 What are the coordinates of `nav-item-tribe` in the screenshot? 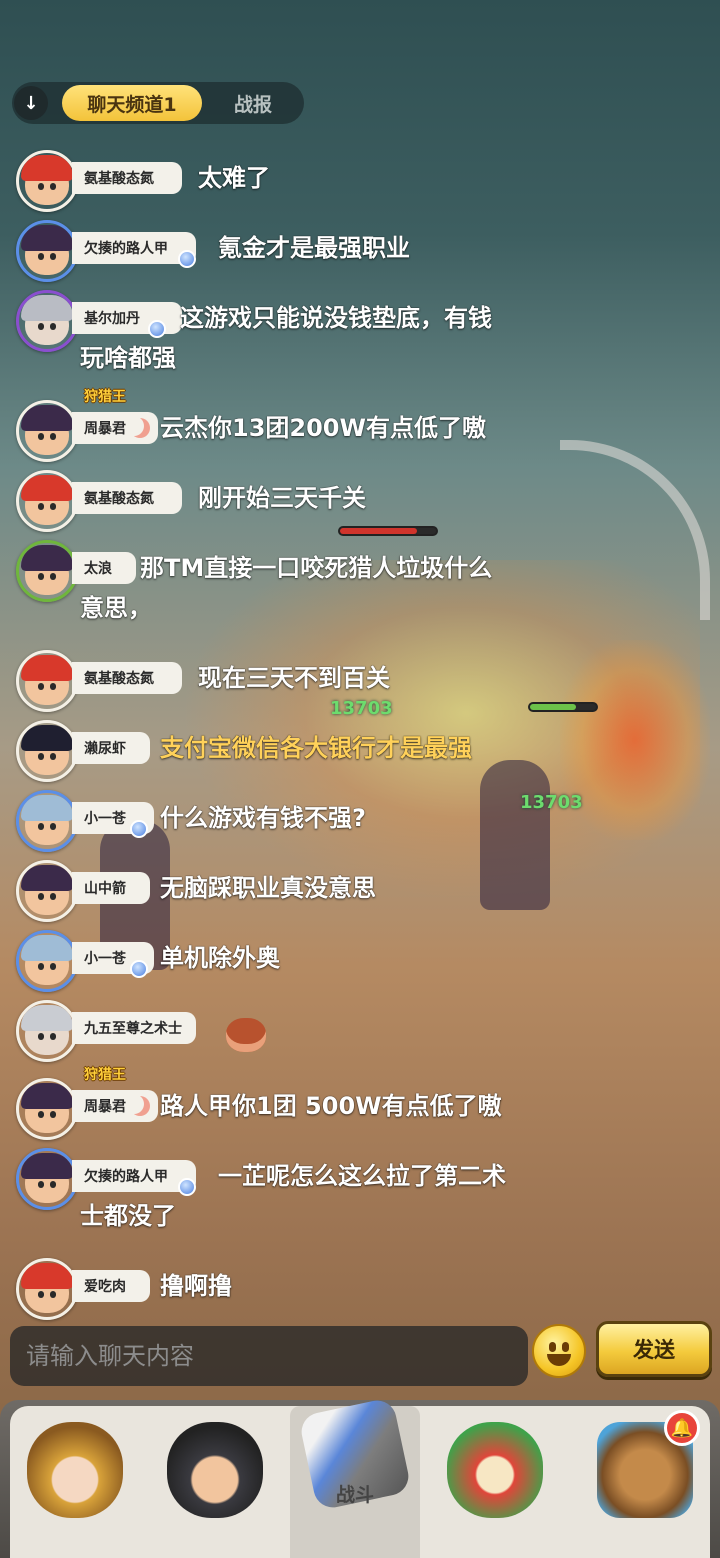 It's located at (75, 1482).